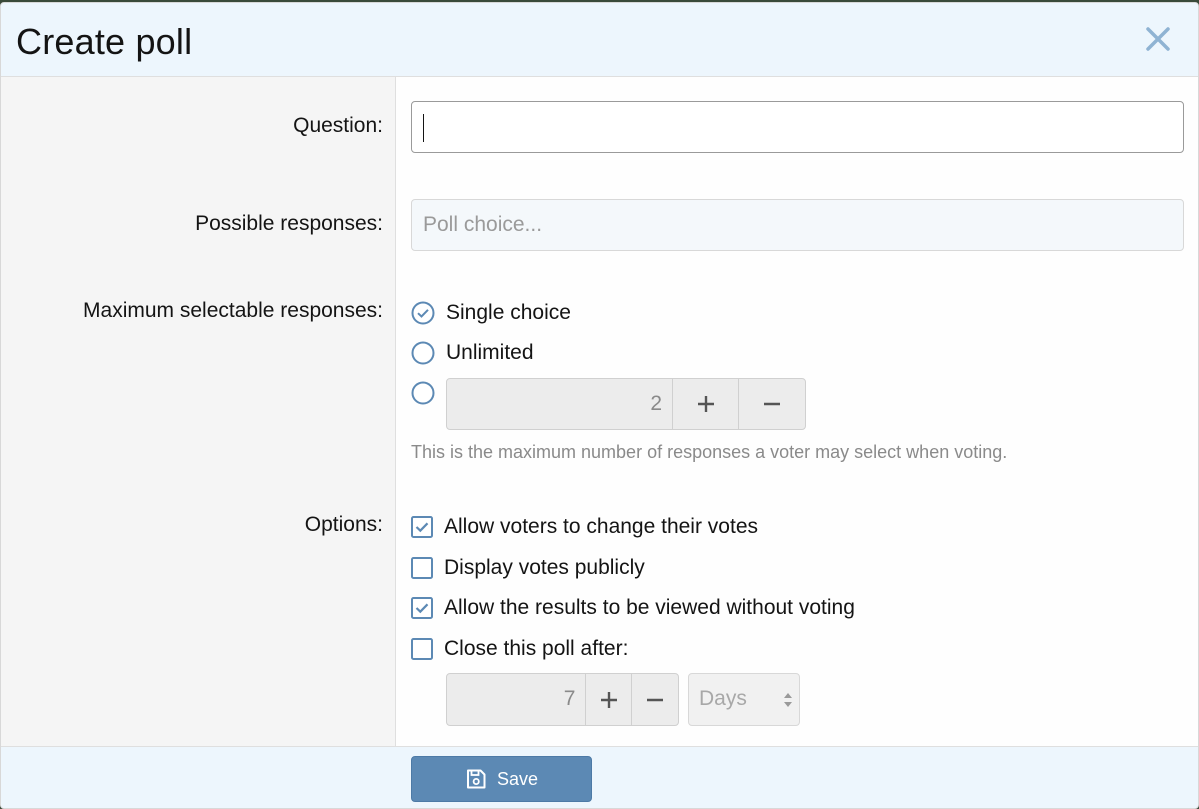 The image size is (1199, 809). What do you see at coordinates (544, 567) in the screenshot?
I see `checkbox-label: Display votes publicly` at bounding box center [544, 567].